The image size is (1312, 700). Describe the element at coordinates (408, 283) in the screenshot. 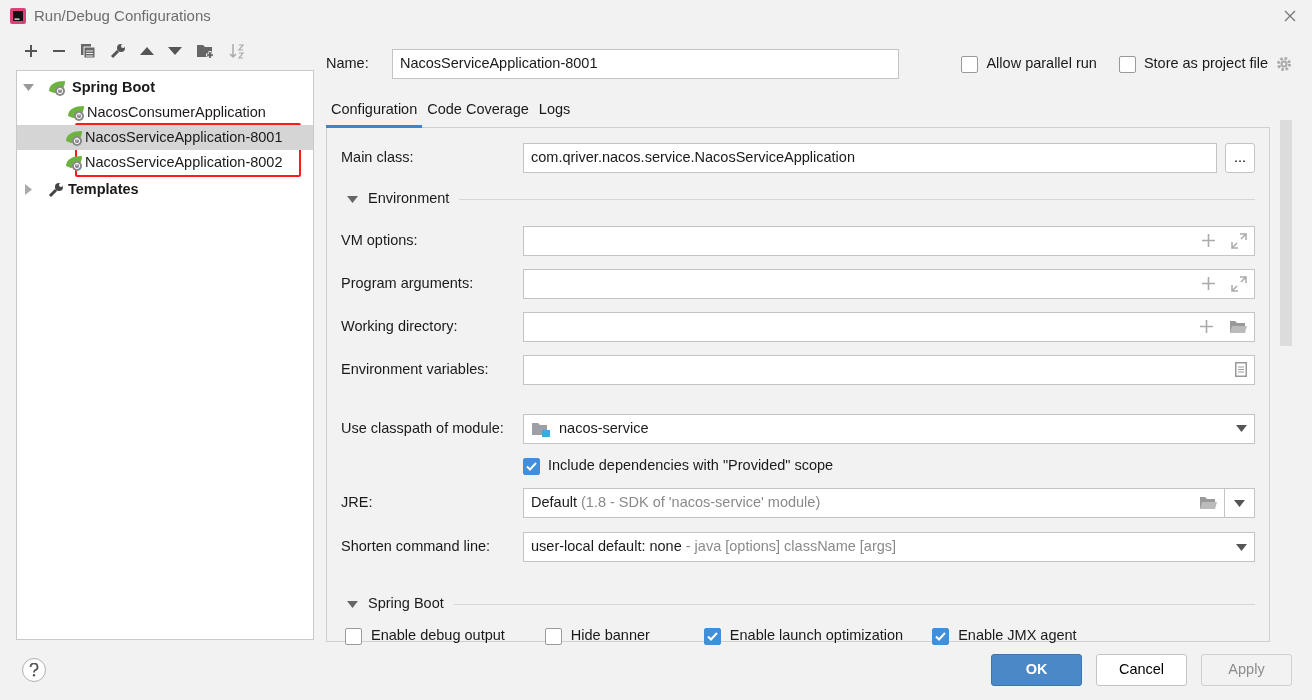

I see `field-label: Program arguments:` at that location.